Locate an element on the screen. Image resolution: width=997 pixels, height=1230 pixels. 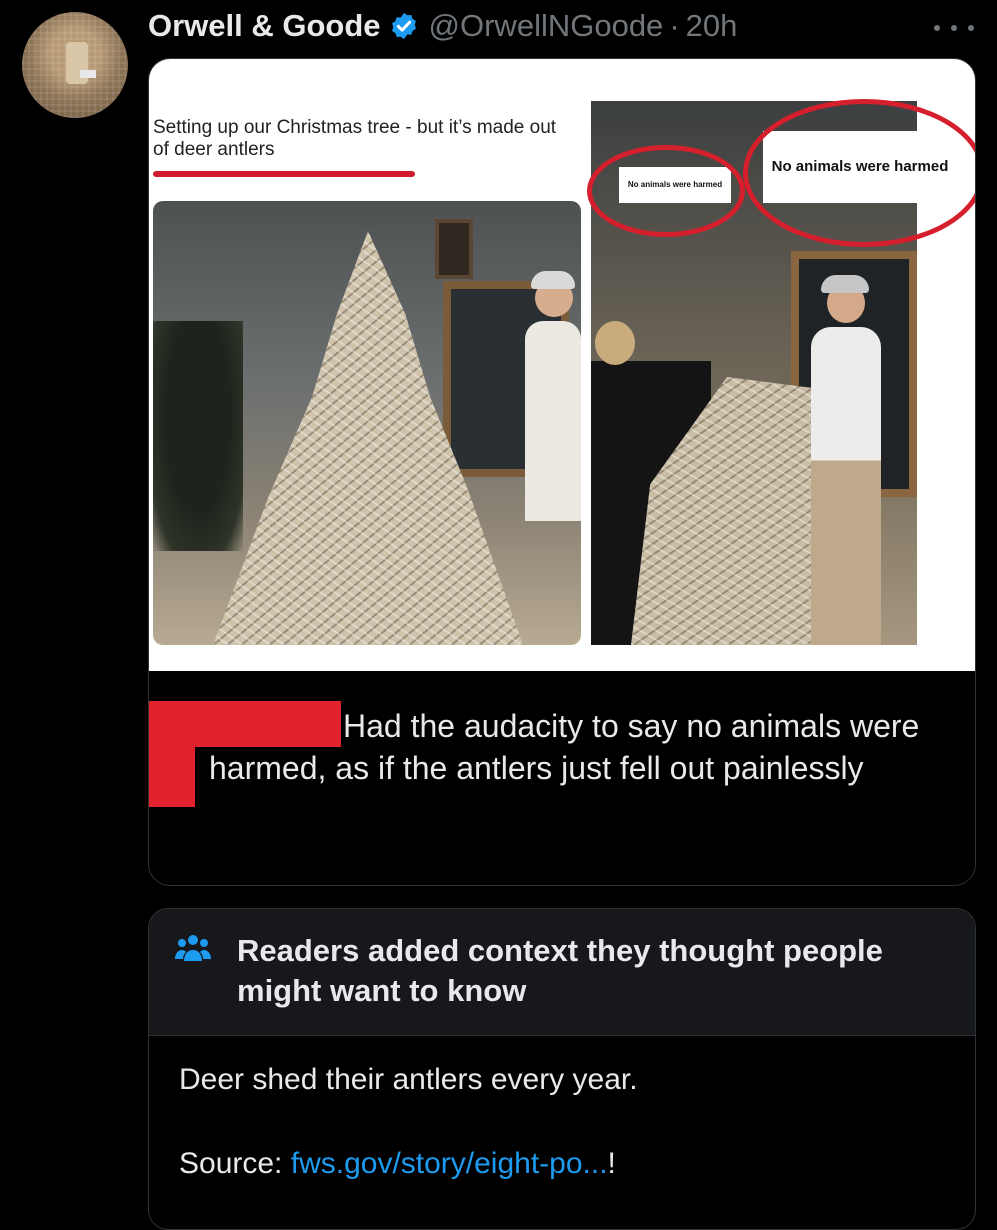
community-note-source: Source: fws.gov/story/eight-po...! is located at coordinates (564, 1164).